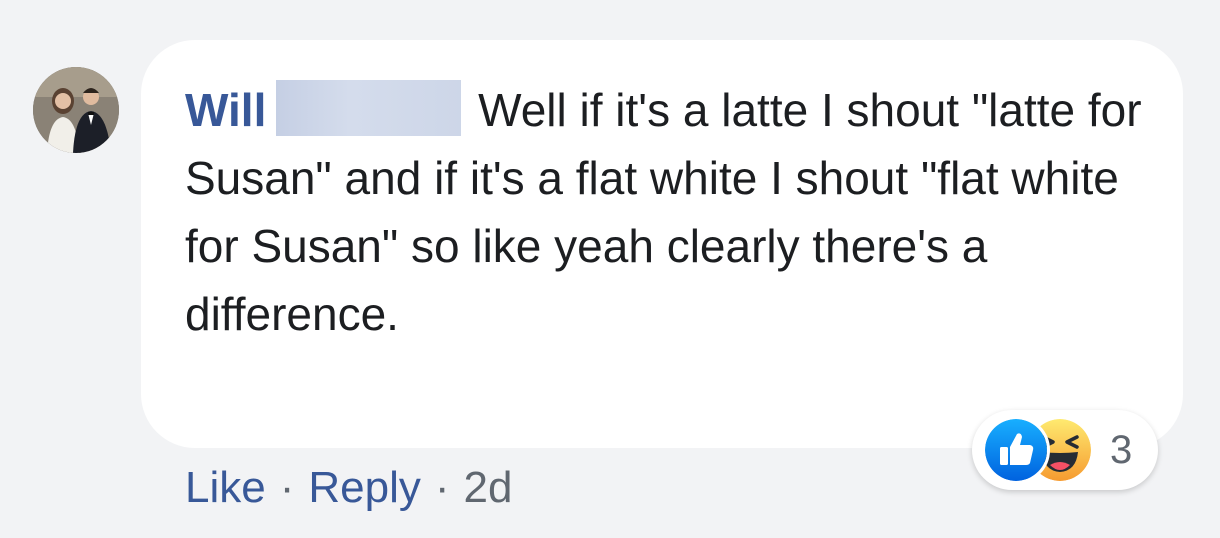 Image resolution: width=1220 pixels, height=538 pixels. I want to click on comment-actions: Like · Reply · 2d, so click(348, 488).